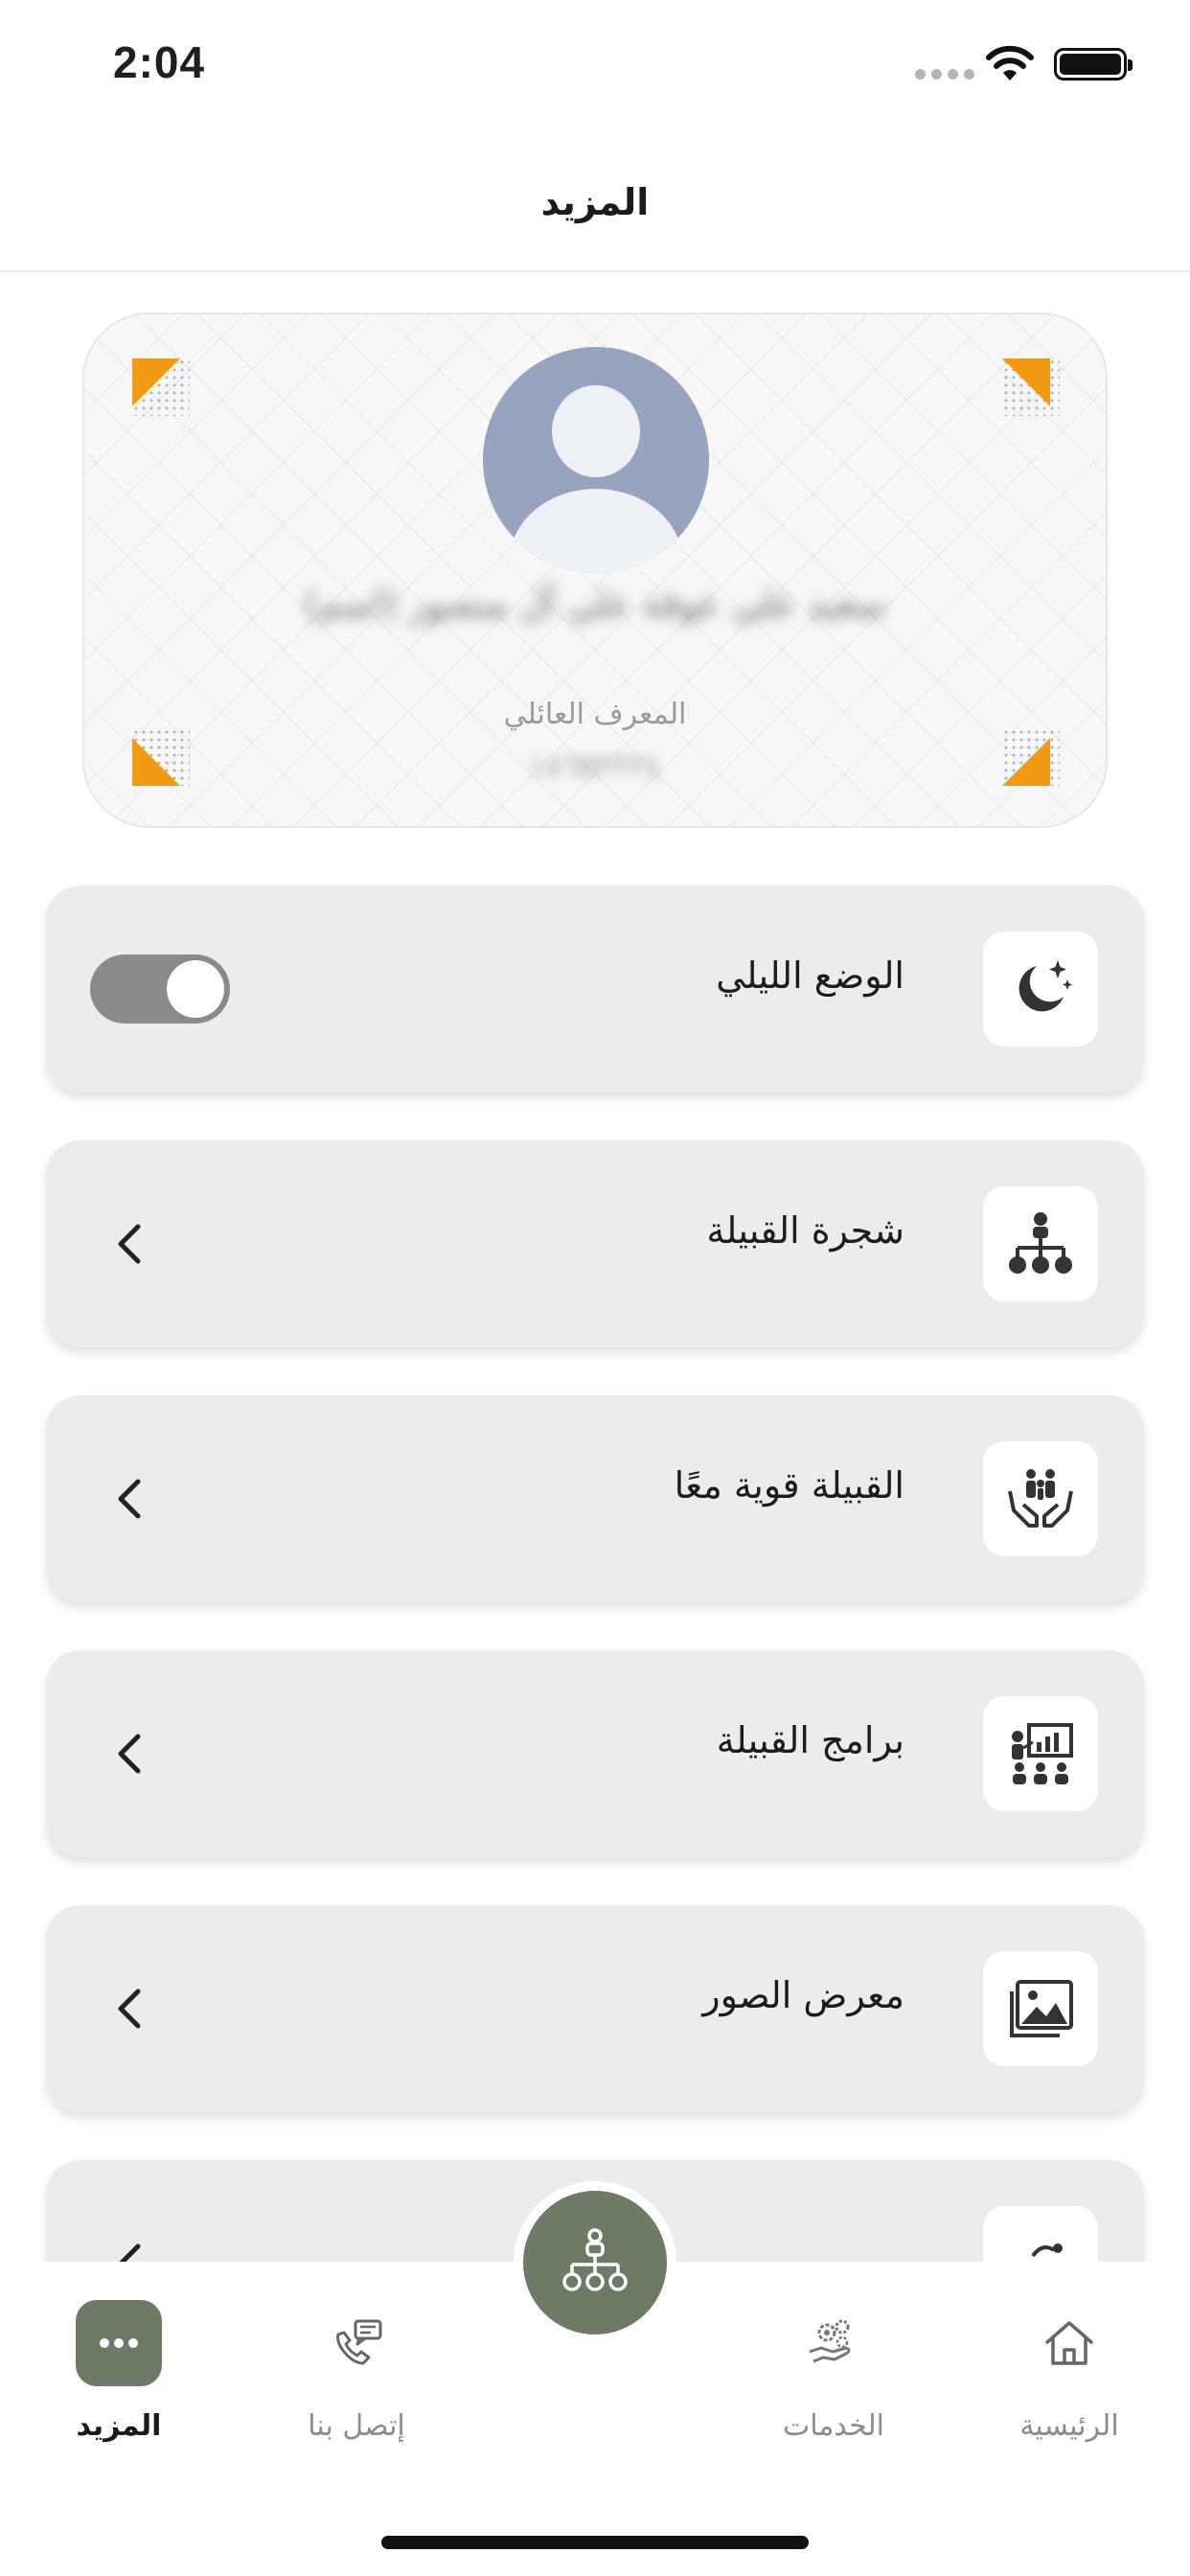 This screenshot has height=2576, width=1190. I want to click on tab-home: الرئيسية, so click(1069, 2371).